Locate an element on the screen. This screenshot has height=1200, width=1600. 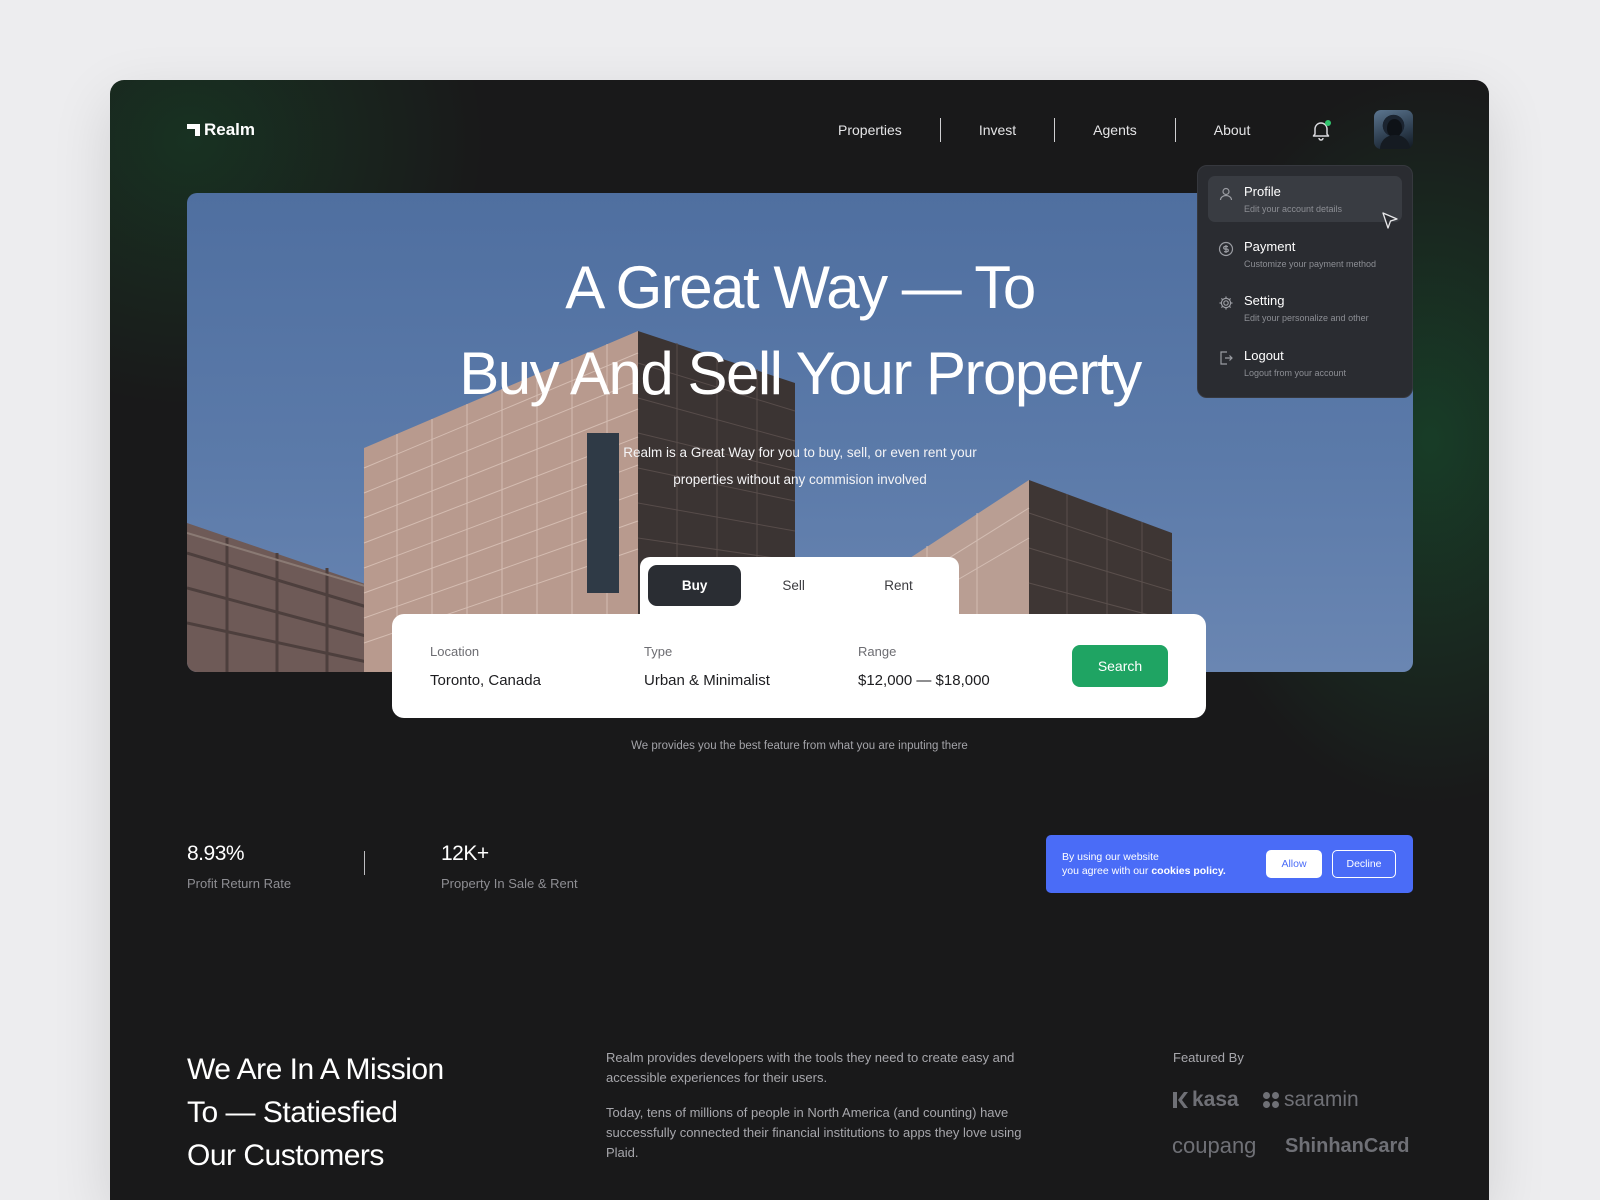
notification-bell-icon is located at coordinates (1321, 130).